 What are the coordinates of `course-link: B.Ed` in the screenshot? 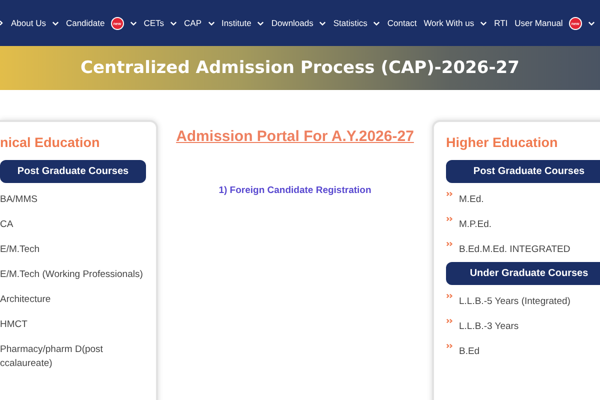 It's located at (469, 351).